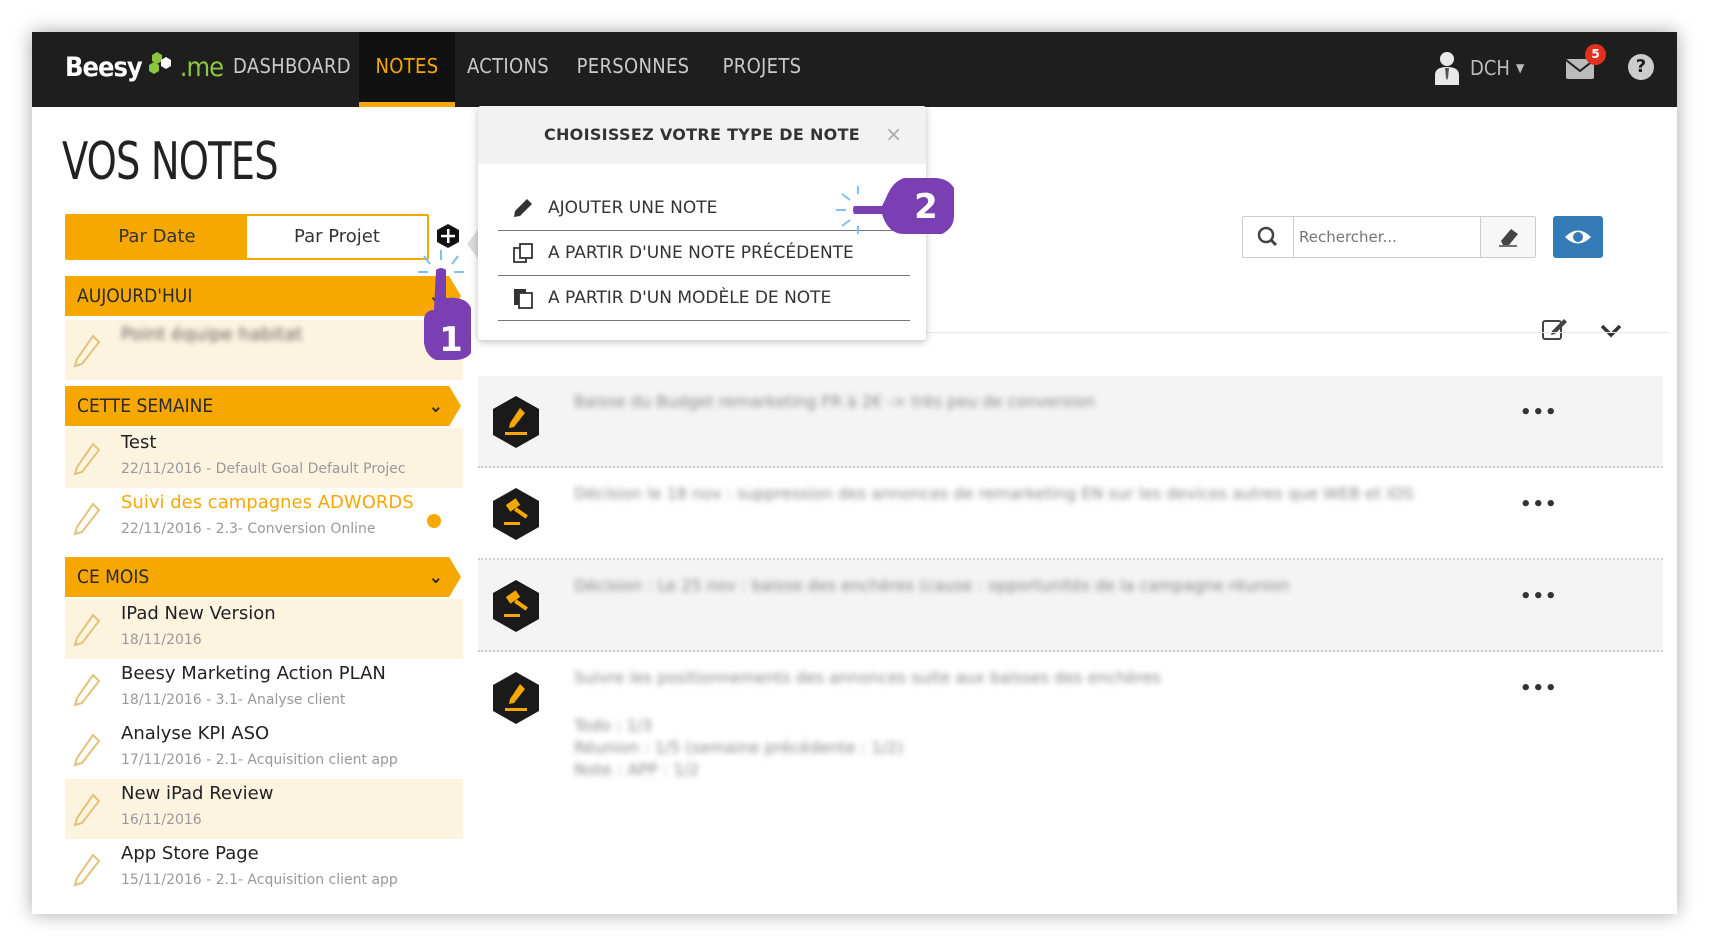  Describe the element at coordinates (197, 793) in the screenshot. I see `note-title: New iPad Review` at that location.